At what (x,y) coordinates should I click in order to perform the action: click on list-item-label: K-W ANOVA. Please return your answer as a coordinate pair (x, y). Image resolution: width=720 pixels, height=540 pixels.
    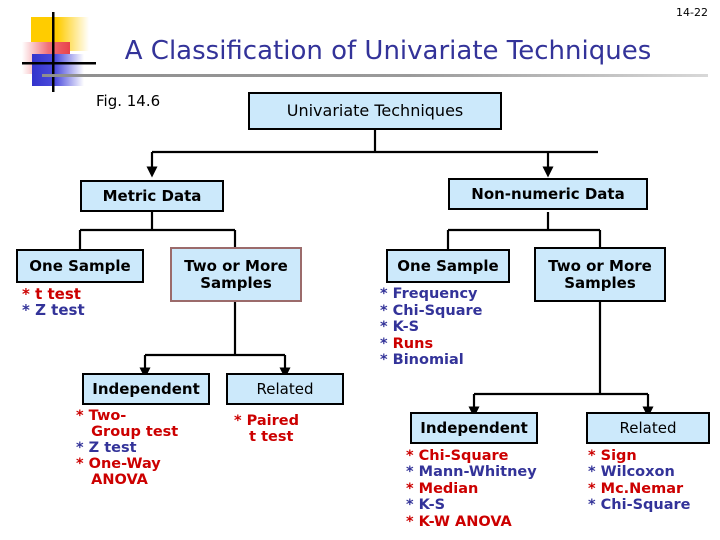
    Looking at the image, I should click on (462, 521).